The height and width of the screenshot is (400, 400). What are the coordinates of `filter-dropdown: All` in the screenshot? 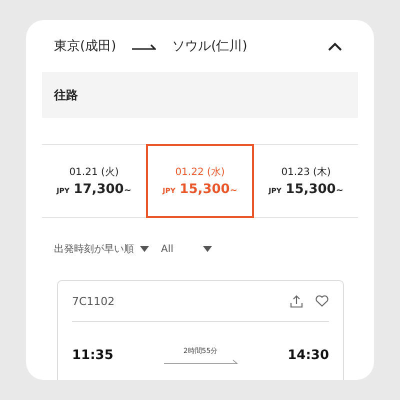 It's located at (186, 249).